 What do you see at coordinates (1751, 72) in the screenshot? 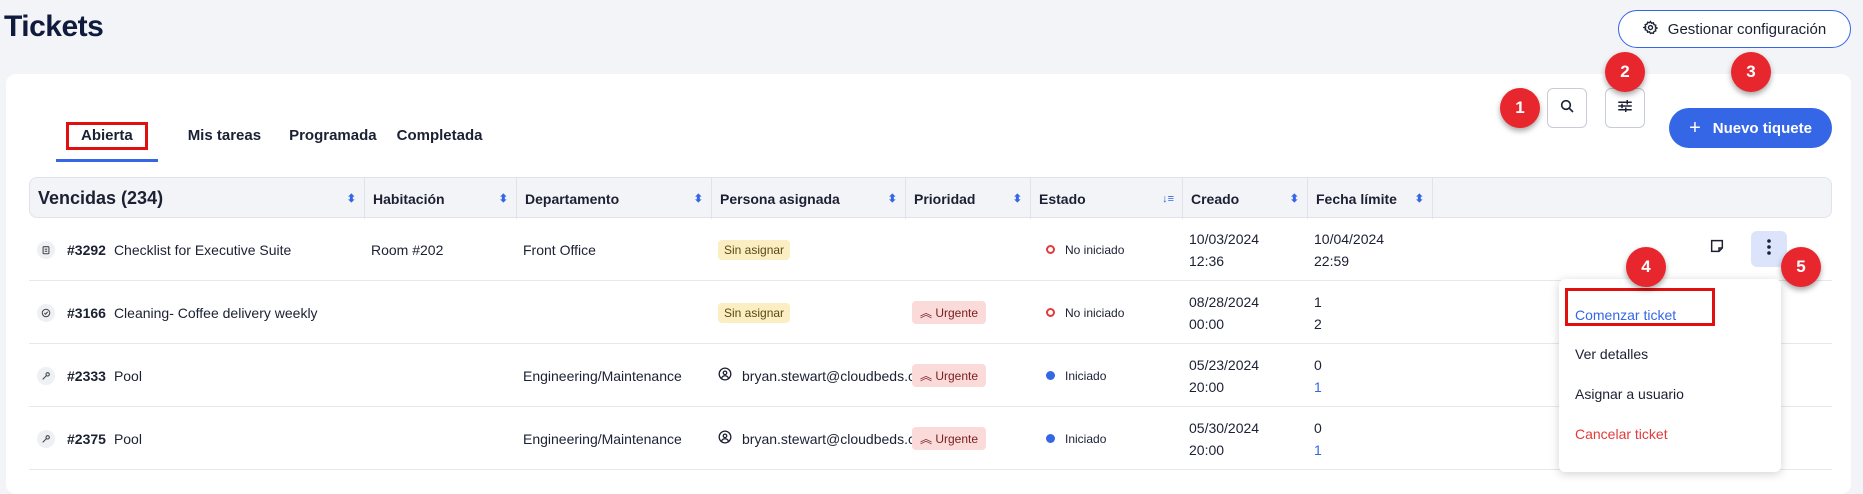
I see `callout-badge-3: 3` at bounding box center [1751, 72].